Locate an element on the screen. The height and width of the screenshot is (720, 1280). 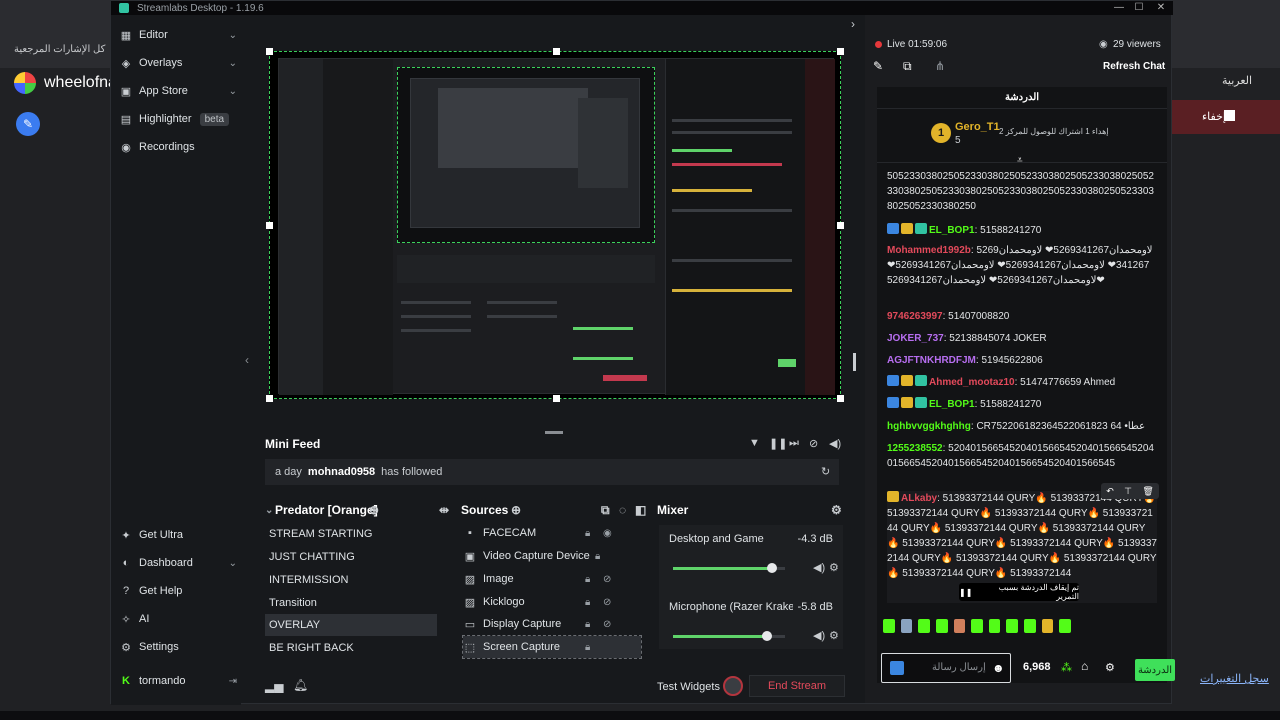
hide-label: إخفاء is located at coordinates (1214, 116).